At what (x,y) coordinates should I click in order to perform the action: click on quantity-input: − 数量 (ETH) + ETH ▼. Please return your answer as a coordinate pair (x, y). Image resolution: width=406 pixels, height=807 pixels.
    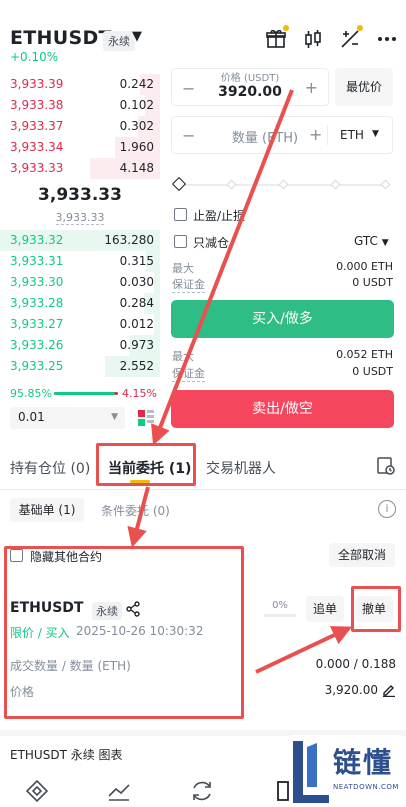
    Looking at the image, I should click on (282, 135).